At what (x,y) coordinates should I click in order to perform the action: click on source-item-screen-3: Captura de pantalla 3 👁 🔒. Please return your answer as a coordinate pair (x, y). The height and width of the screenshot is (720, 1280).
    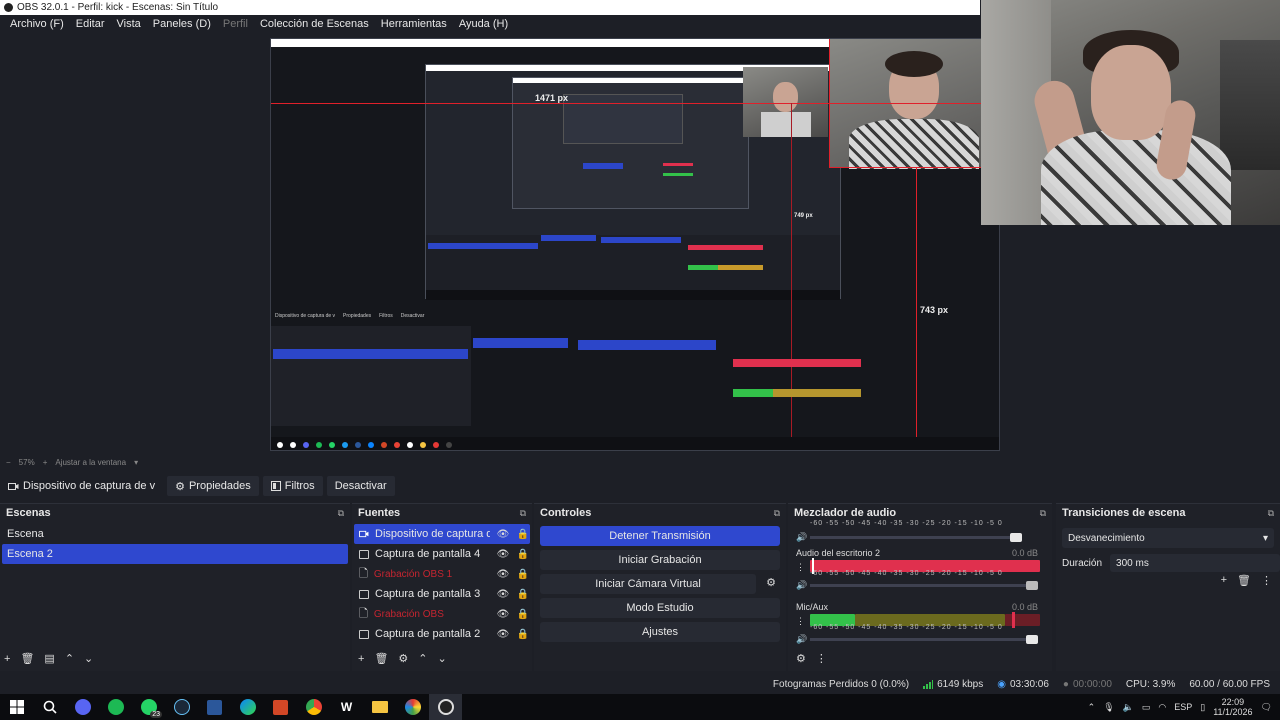
    Looking at the image, I should click on (442, 594).